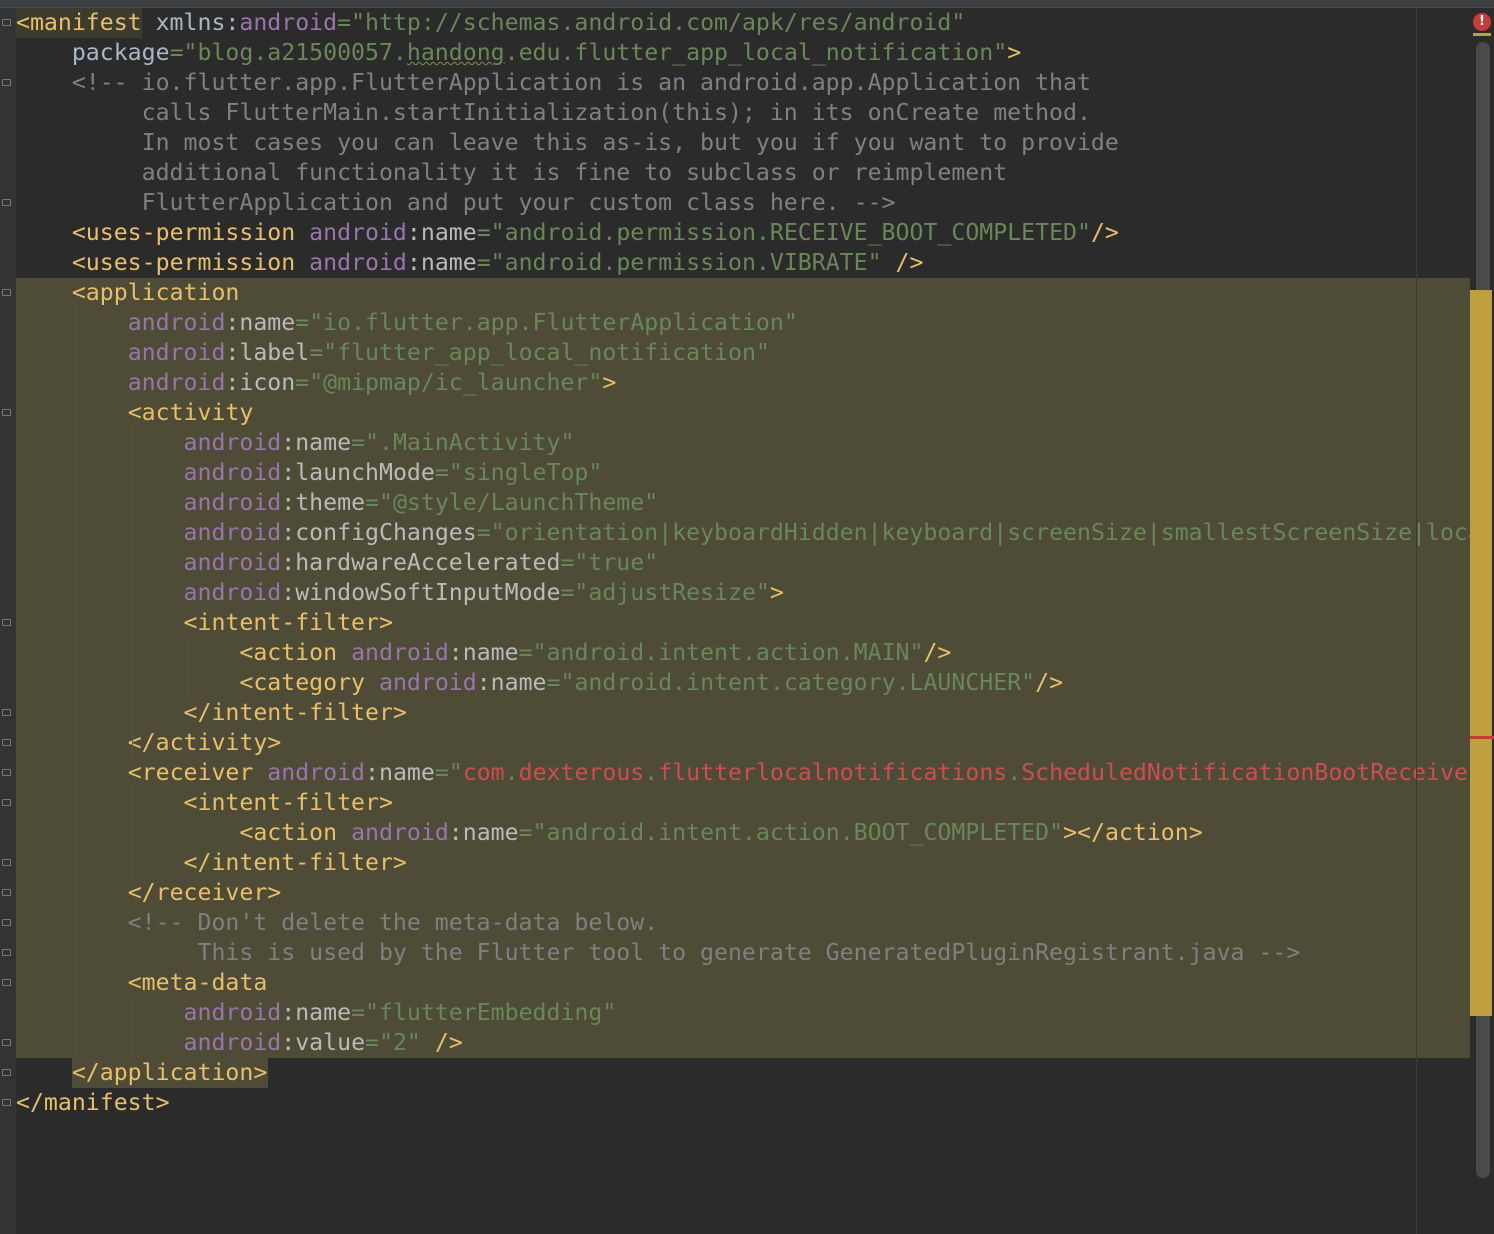  What do you see at coordinates (155, 292) in the screenshot?
I see `code-token-tag: <application` at bounding box center [155, 292].